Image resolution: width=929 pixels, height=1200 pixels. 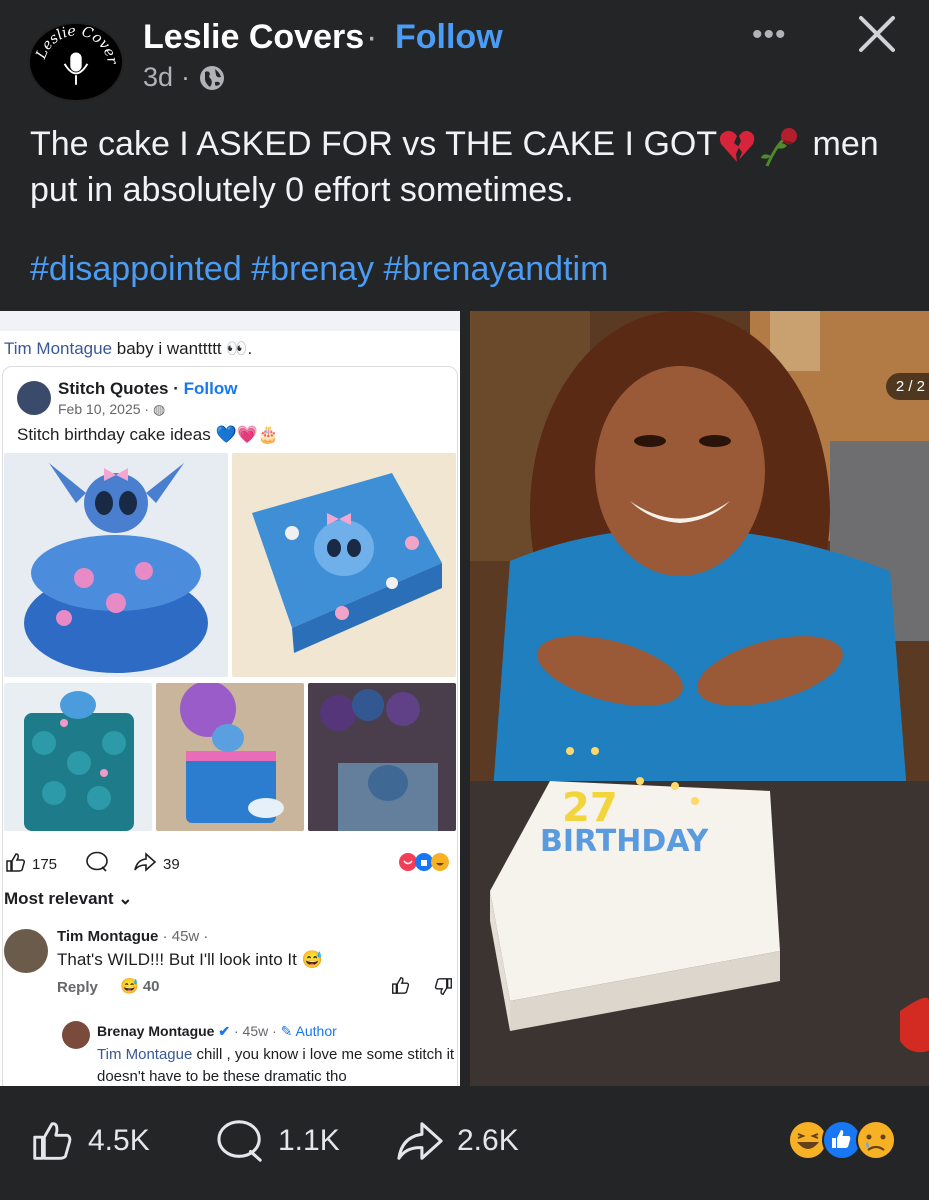 I want to click on comment2-author-label: Author, so click(x=316, y=1031).